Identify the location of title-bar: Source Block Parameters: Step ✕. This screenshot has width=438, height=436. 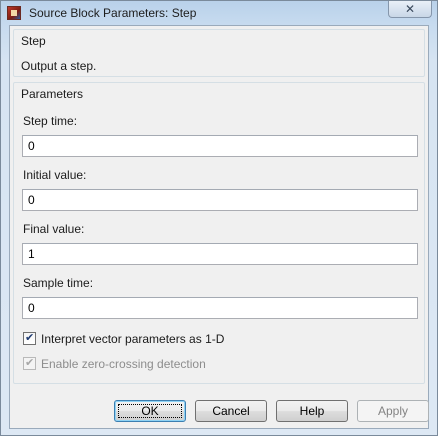
(219, 13).